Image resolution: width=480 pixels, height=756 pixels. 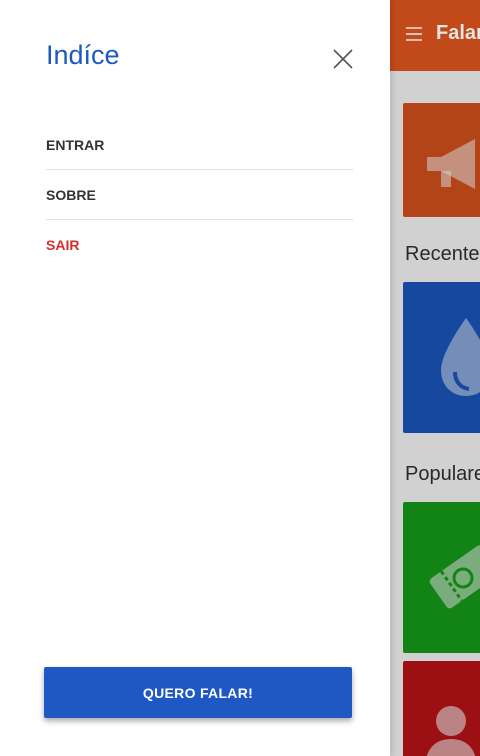 What do you see at coordinates (199, 145) in the screenshot?
I see `menu-item-entrar: ENTRAR` at bounding box center [199, 145].